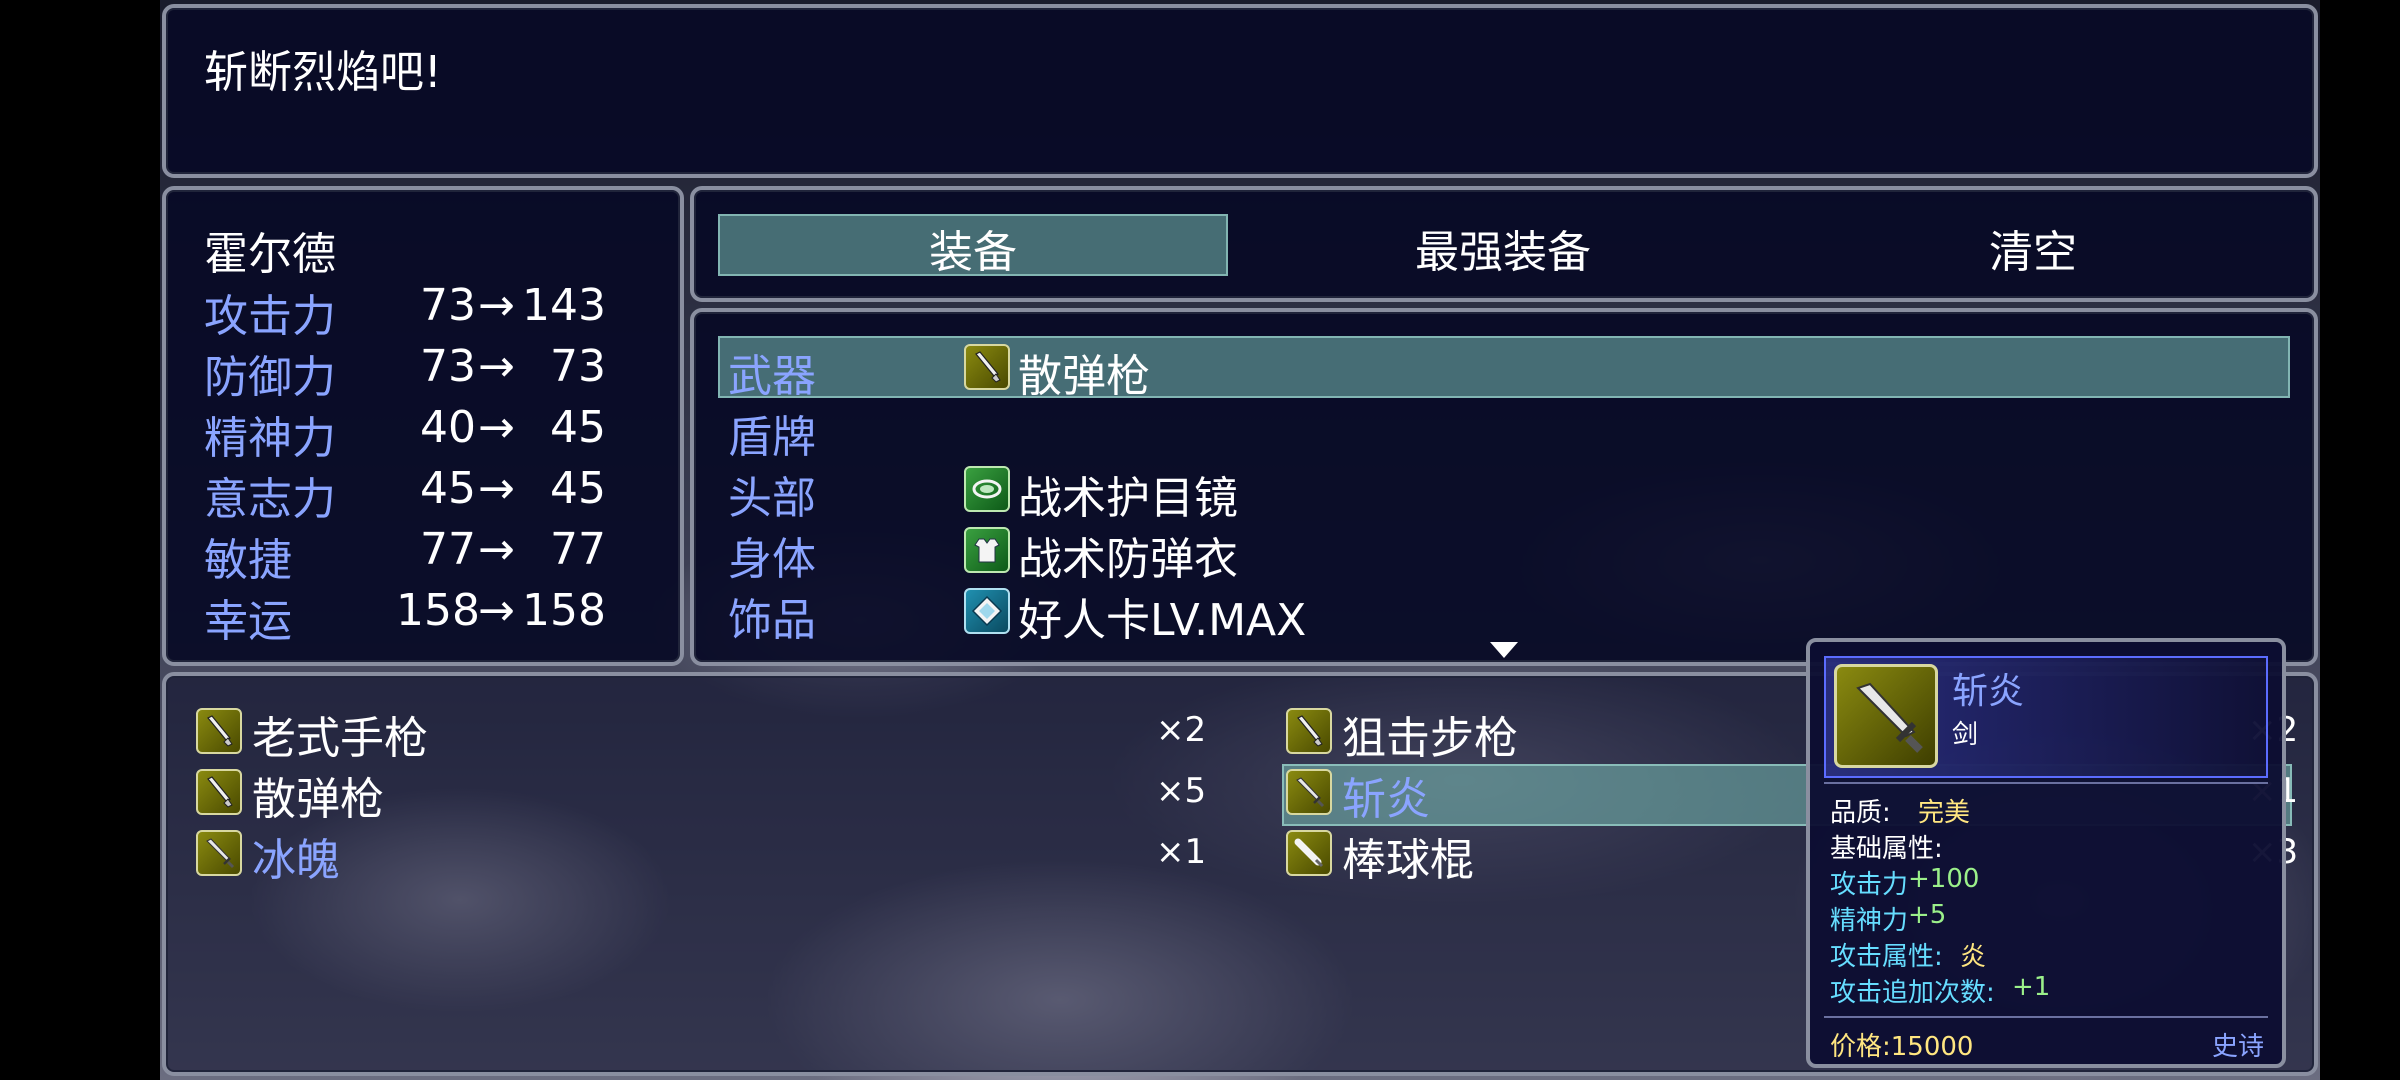 The width and height of the screenshot is (2400, 1080). Describe the element at coordinates (496, 549) in the screenshot. I see `stat-arrow-4: →` at that location.